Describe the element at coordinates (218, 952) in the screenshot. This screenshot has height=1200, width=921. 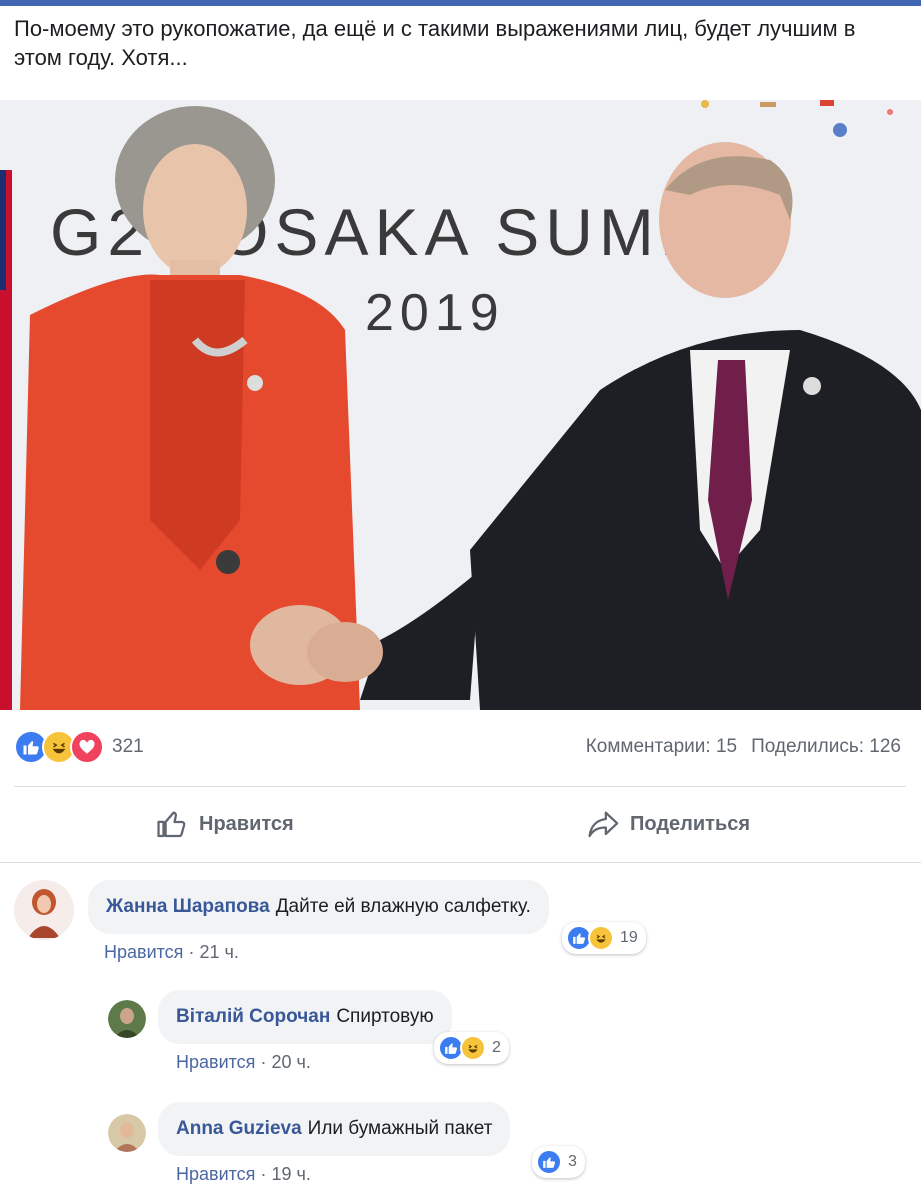
I see `comment-time: 21 ч.` at that location.